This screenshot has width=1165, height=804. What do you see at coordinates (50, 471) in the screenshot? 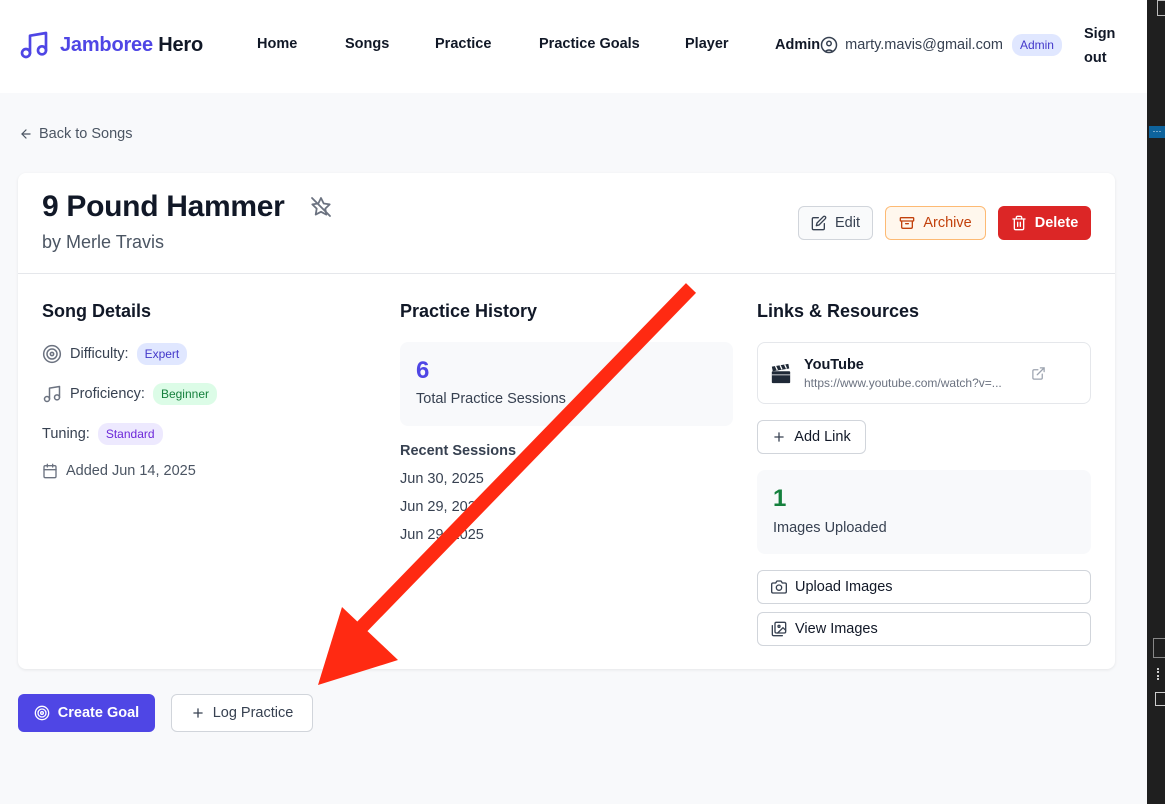
I see `calendar-icon` at bounding box center [50, 471].